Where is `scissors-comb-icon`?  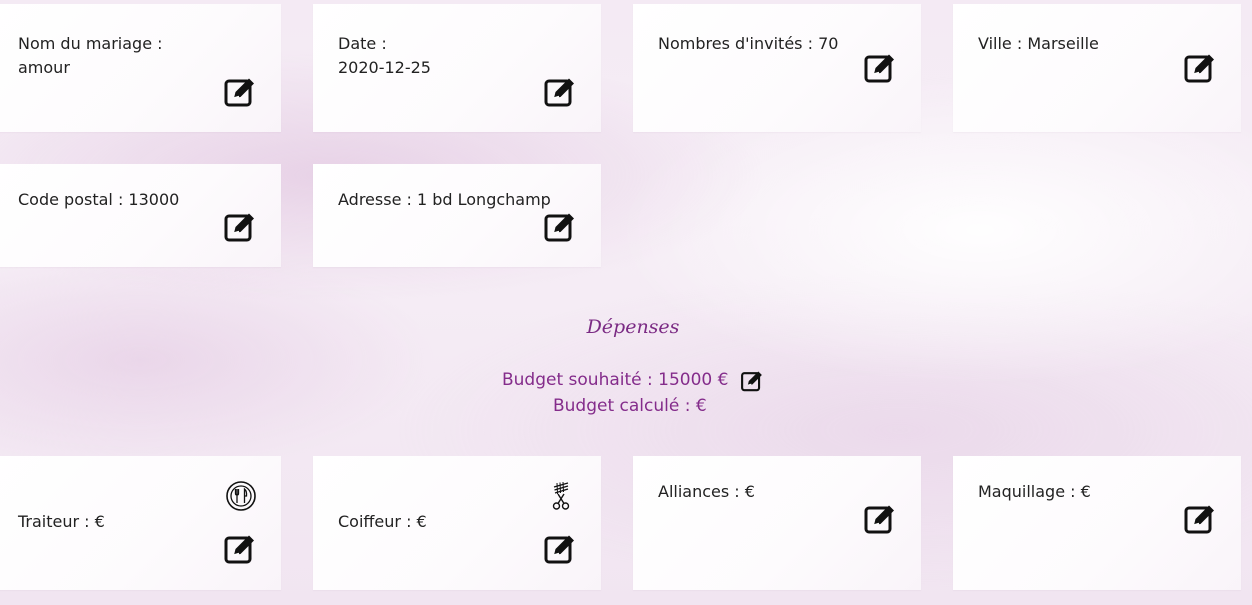 scissors-comb-icon is located at coordinates (561, 496).